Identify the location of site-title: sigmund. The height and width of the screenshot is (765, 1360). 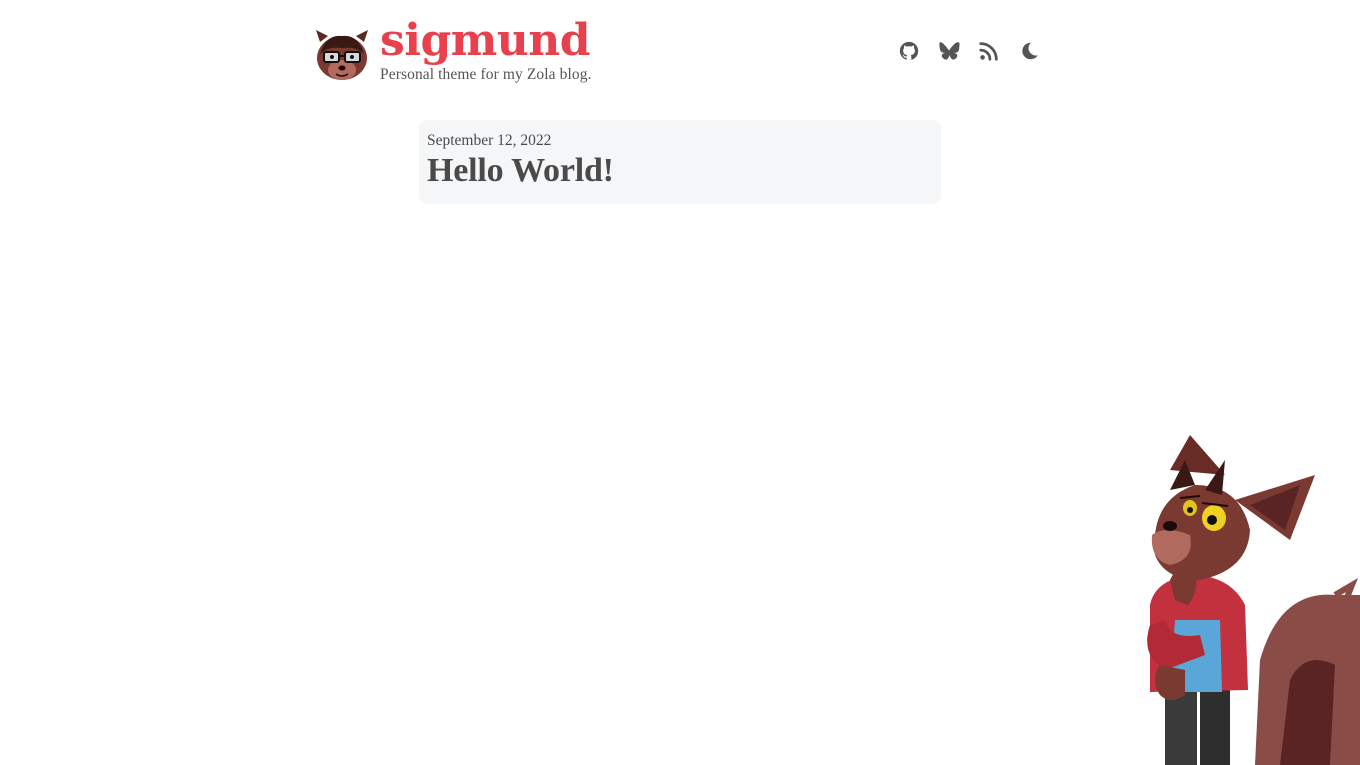
(486, 41).